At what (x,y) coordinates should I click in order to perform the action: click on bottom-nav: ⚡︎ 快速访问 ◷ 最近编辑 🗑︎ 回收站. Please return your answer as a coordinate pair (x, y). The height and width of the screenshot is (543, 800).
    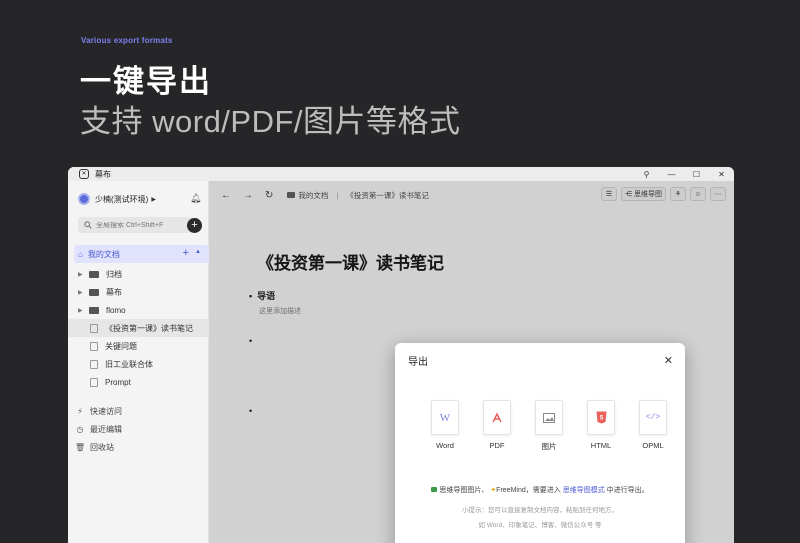
    Looking at the image, I should click on (138, 429).